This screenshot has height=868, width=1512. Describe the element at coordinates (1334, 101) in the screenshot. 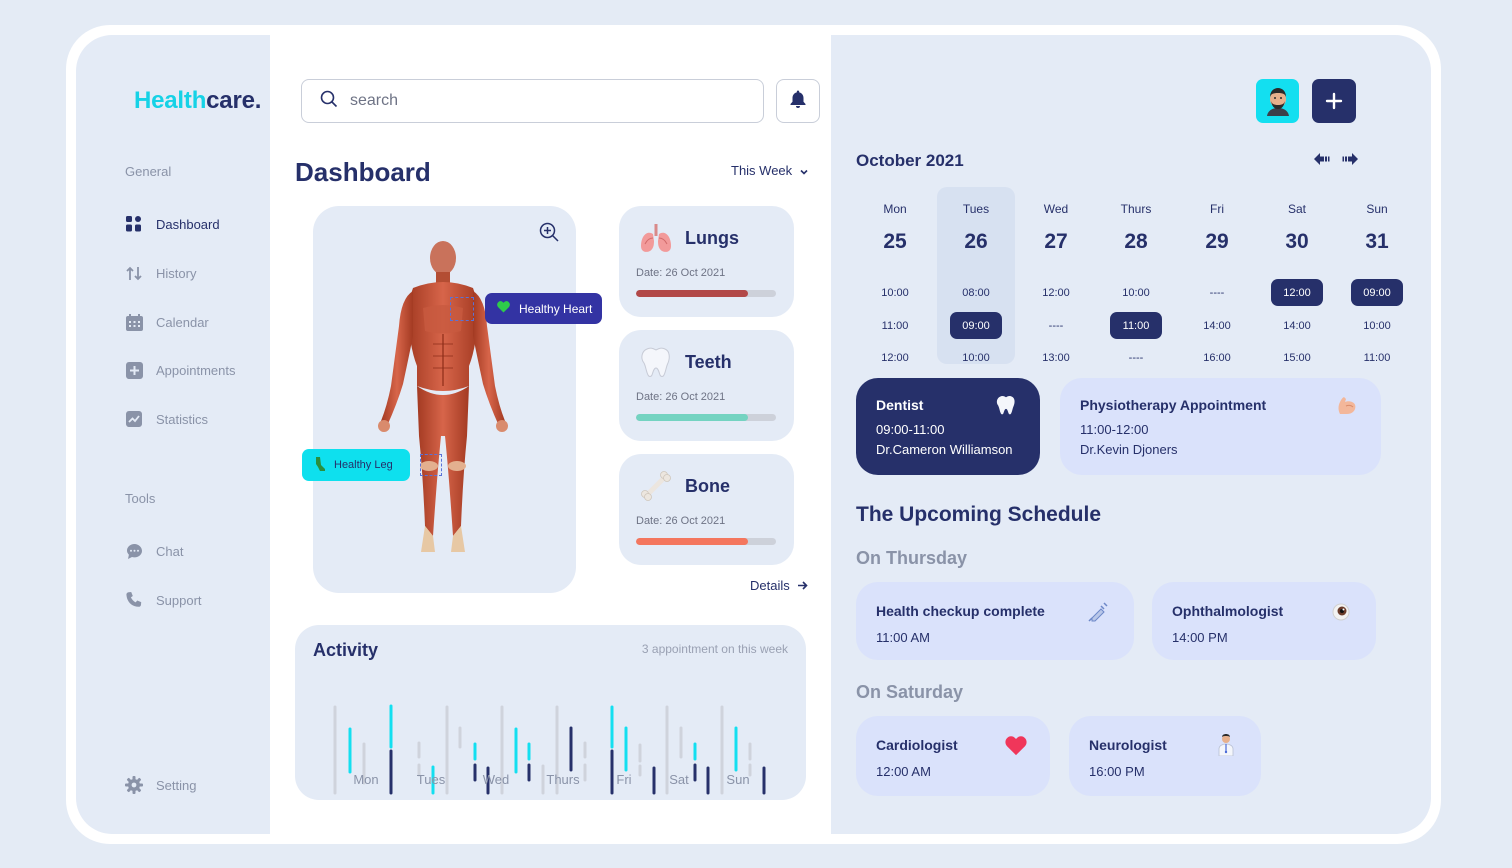

I see `add-button` at that location.